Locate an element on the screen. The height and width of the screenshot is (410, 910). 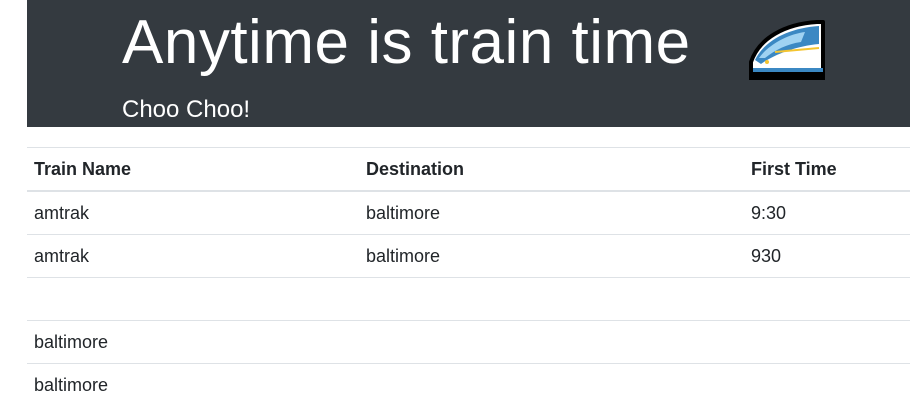
cell-first-time: 930 is located at coordinates (827, 256).